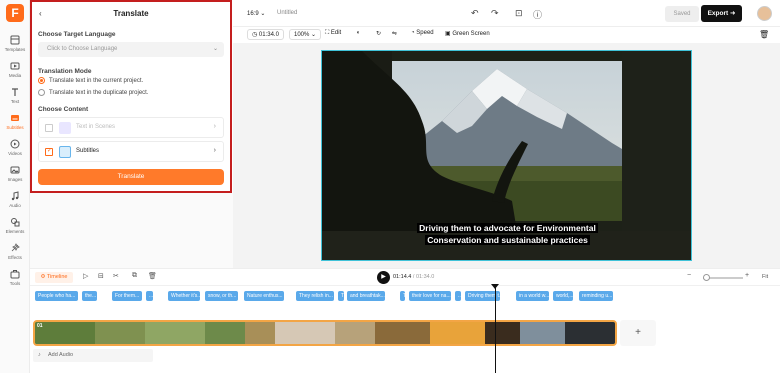 The image size is (780, 373). Describe the element at coordinates (765, 277) in the screenshot. I see `fit-button: Fit` at that location.